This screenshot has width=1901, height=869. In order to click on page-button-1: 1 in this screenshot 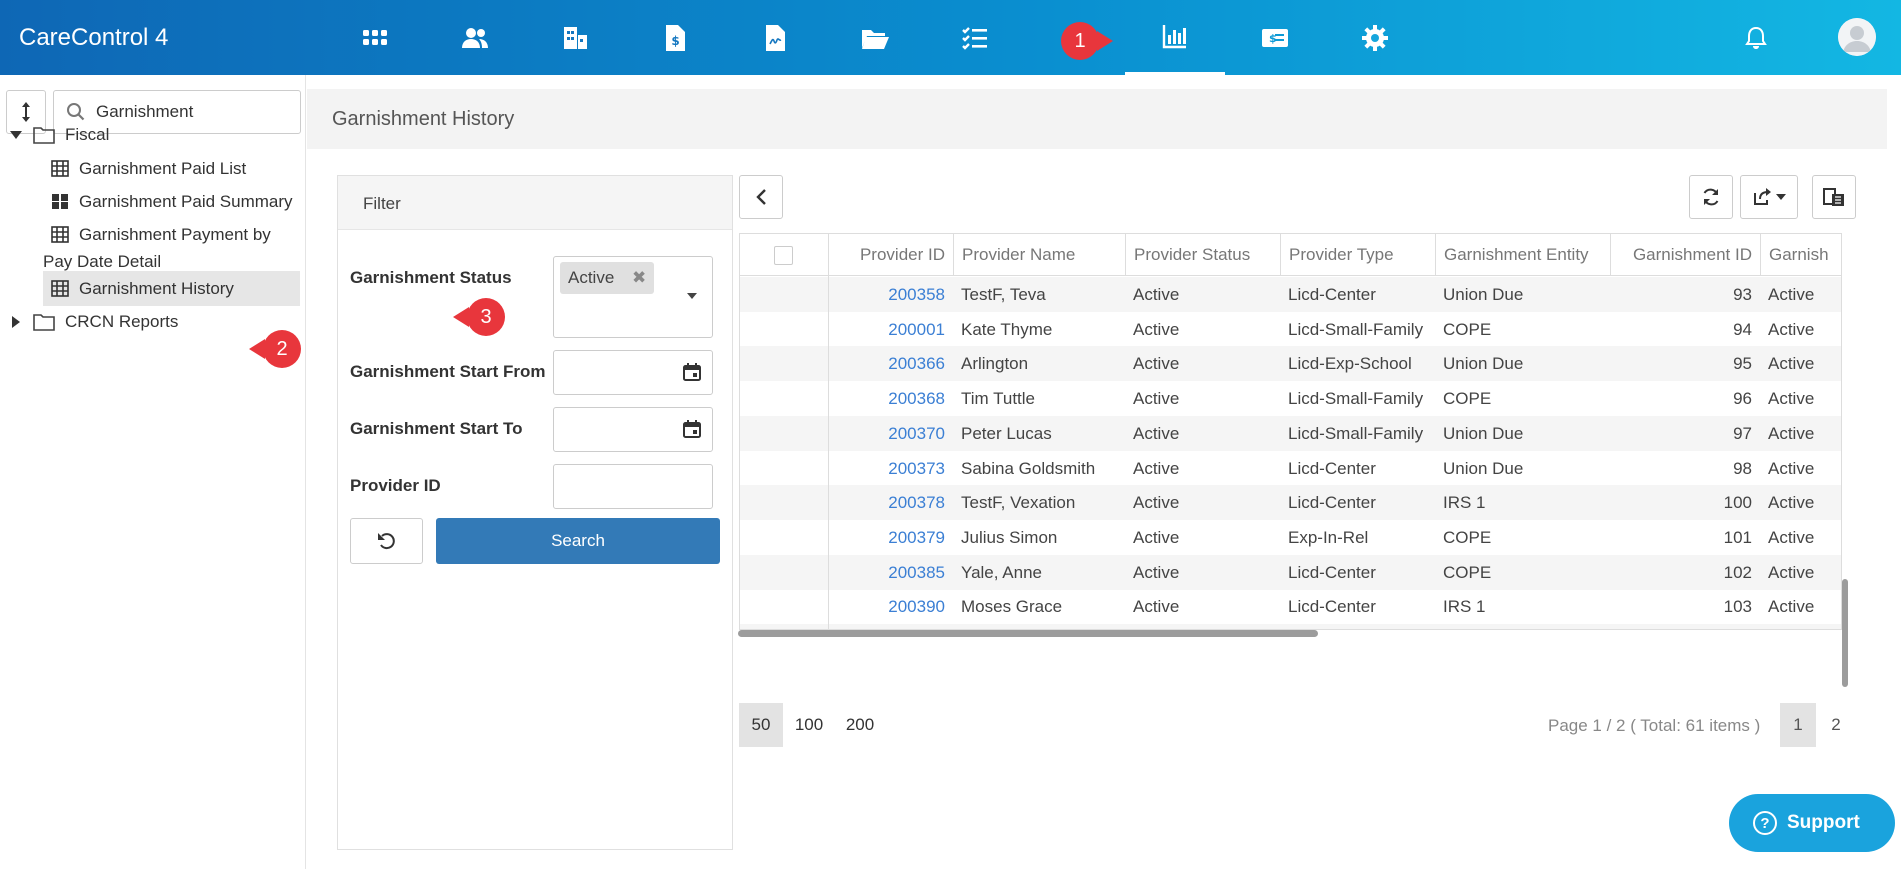, I will do `click(1798, 725)`.